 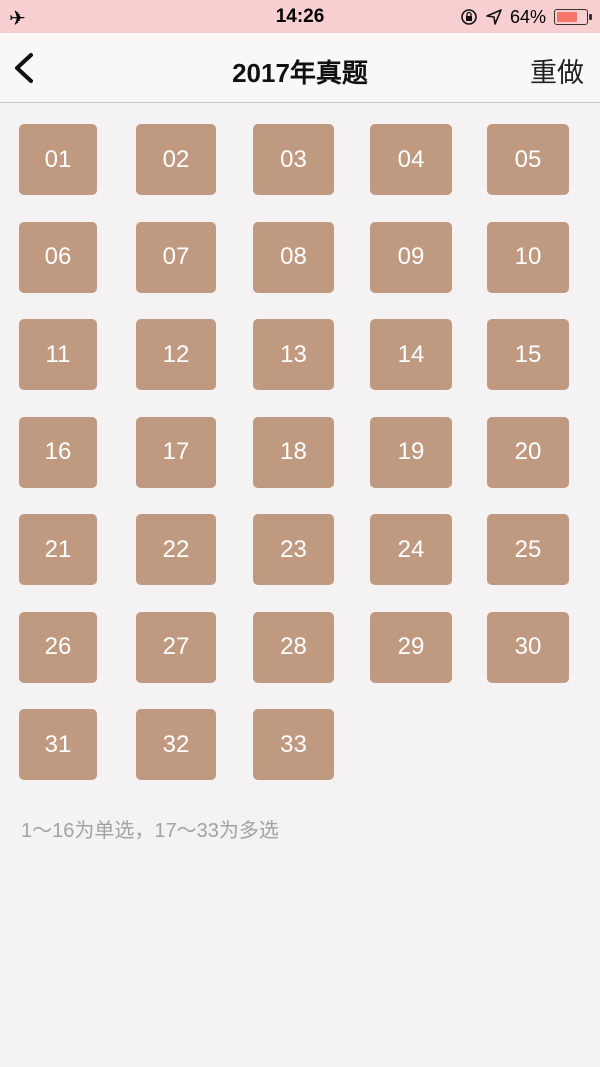 What do you see at coordinates (58, 647) in the screenshot?
I see `question-button-26: 26` at bounding box center [58, 647].